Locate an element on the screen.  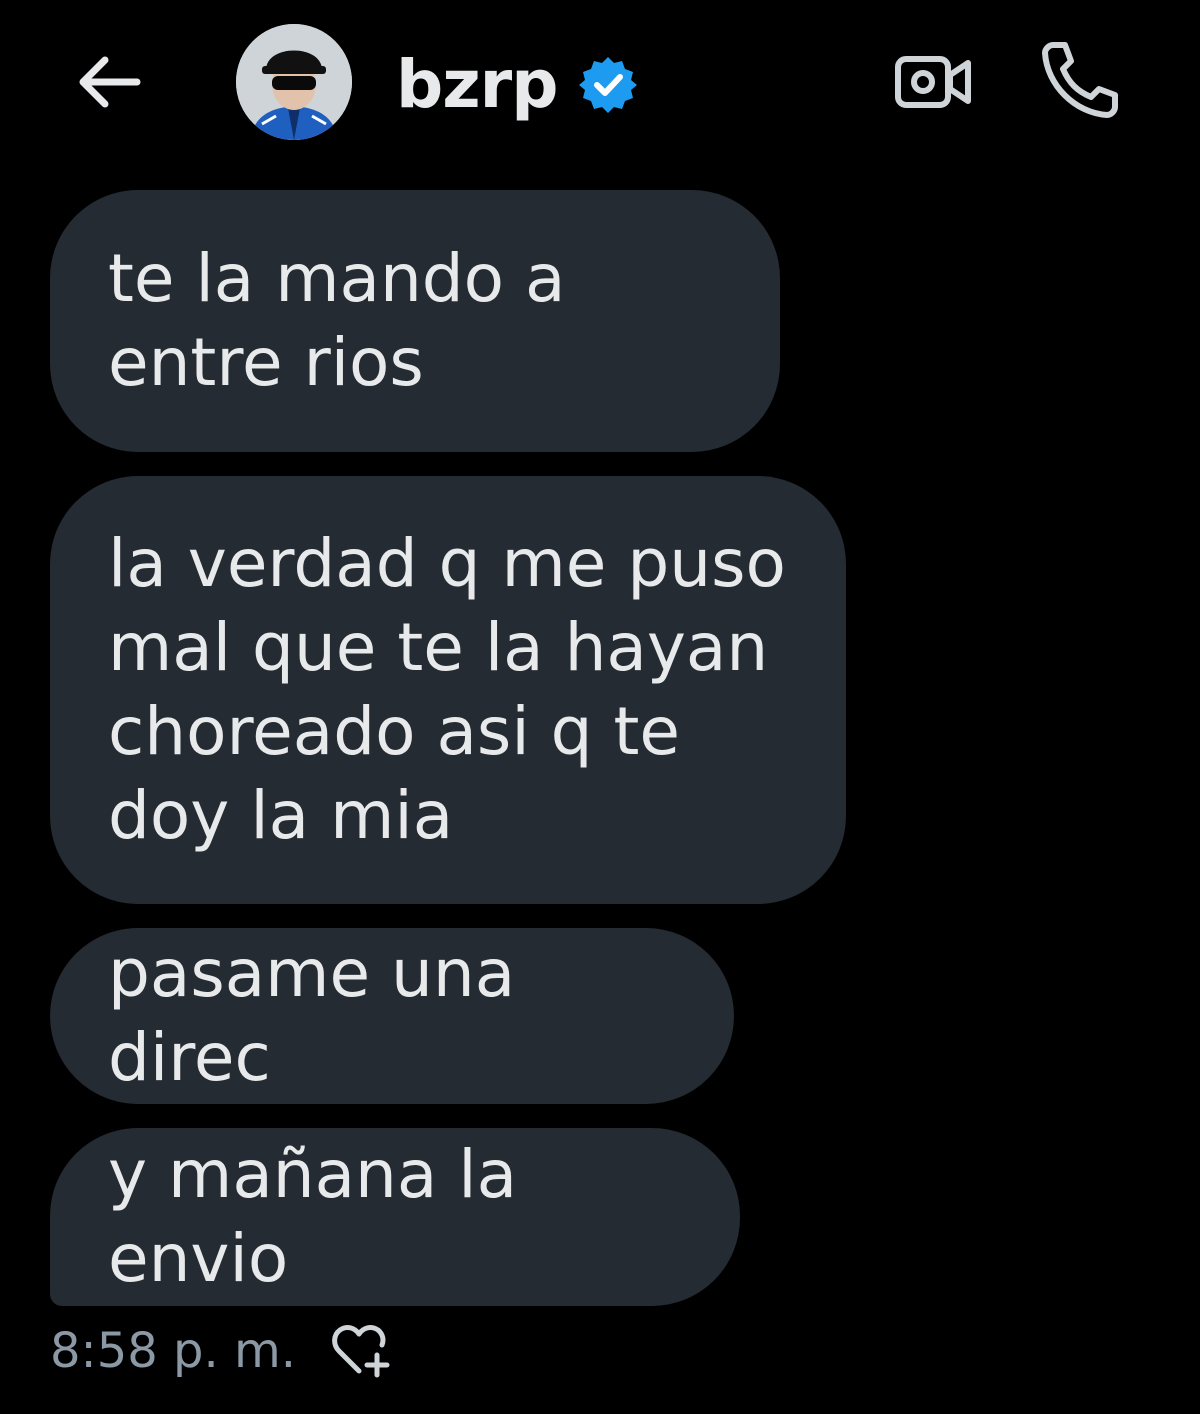
message-meta: 8:58 p. m. is located at coordinates (221, 1351).